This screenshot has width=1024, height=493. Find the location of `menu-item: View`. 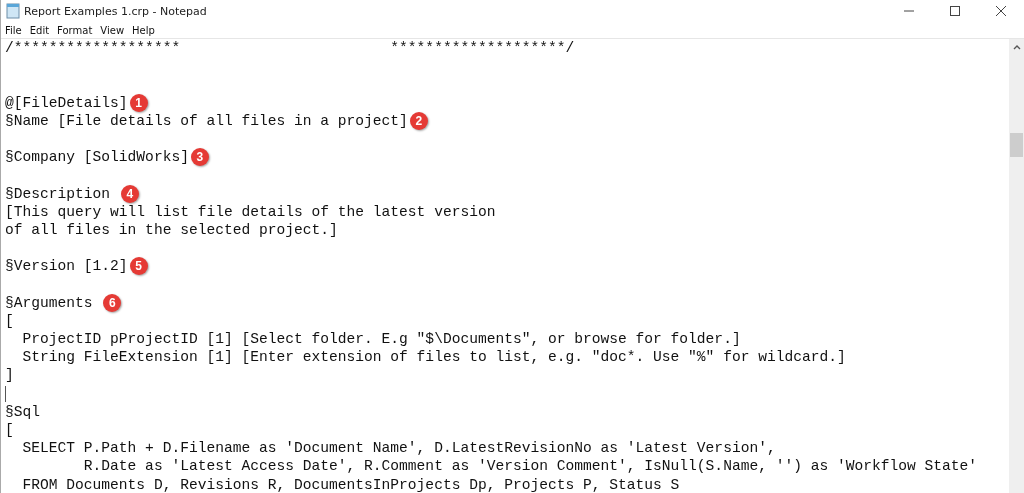

menu-item: View is located at coordinates (112, 30).